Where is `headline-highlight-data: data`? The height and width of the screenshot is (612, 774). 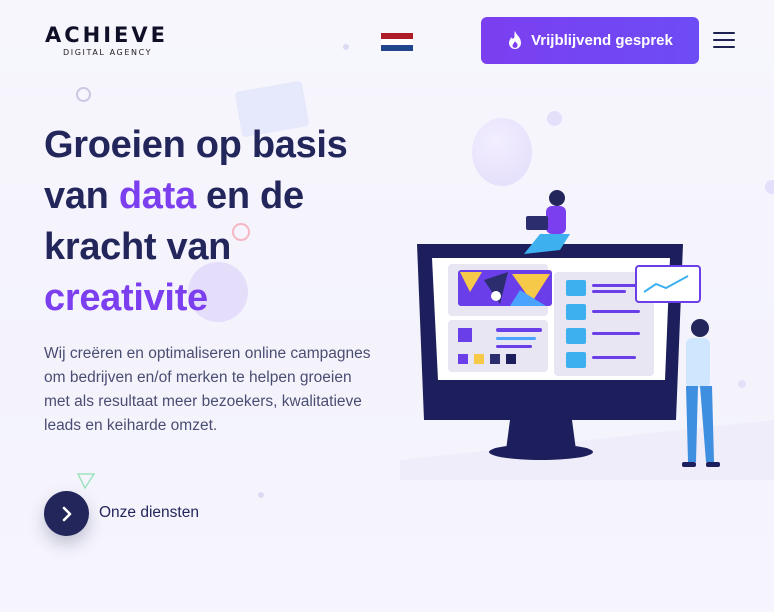 headline-highlight-data: data is located at coordinates (157, 196).